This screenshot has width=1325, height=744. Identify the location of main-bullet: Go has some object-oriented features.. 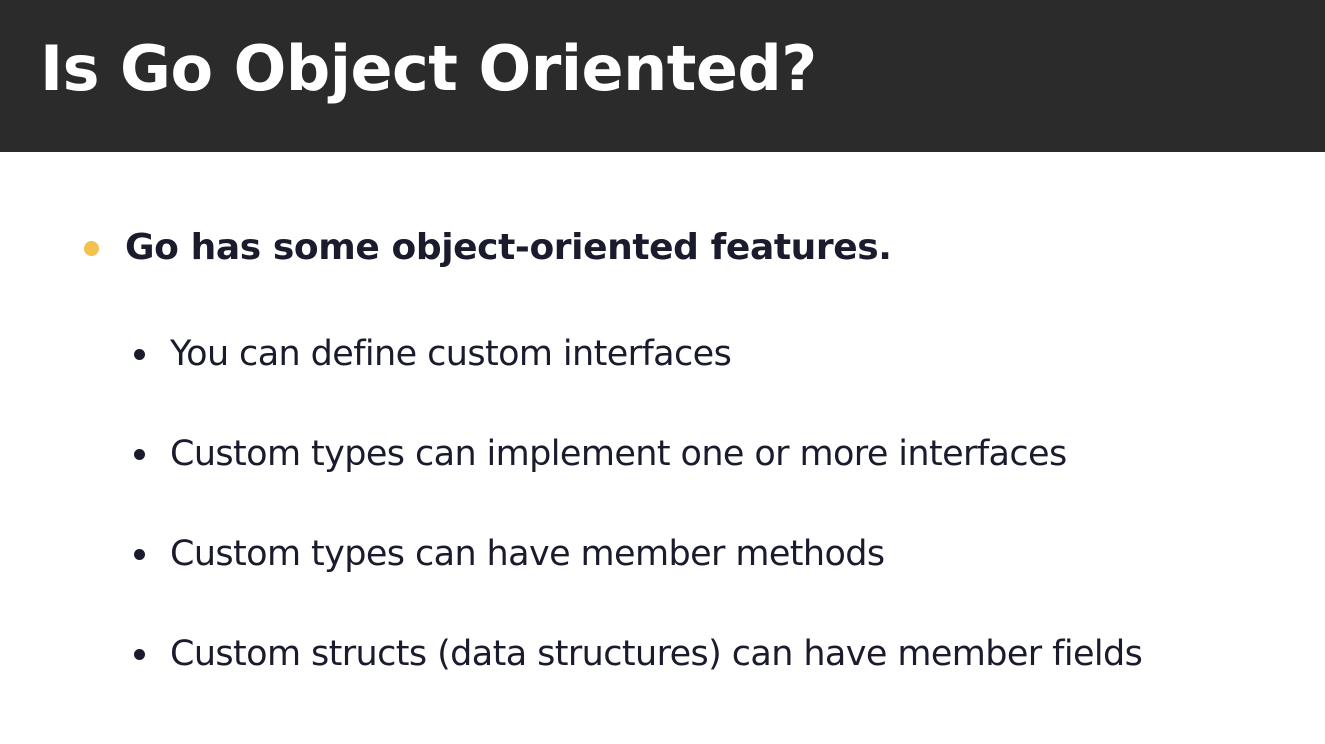
(488, 248).